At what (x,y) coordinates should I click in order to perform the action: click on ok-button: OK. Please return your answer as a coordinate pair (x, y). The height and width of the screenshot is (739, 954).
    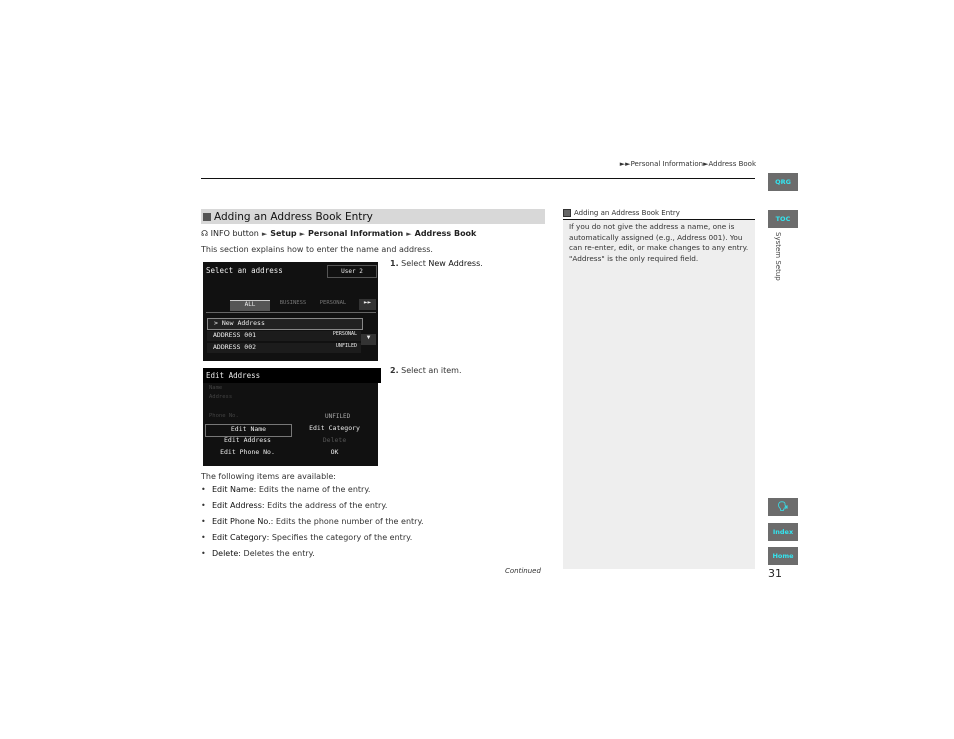
    Looking at the image, I should click on (334, 453).